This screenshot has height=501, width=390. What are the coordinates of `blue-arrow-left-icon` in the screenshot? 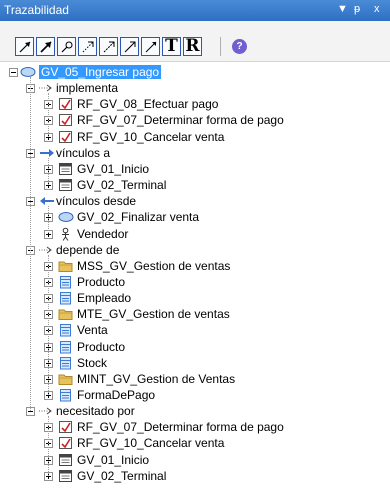 It's located at (47, 201).